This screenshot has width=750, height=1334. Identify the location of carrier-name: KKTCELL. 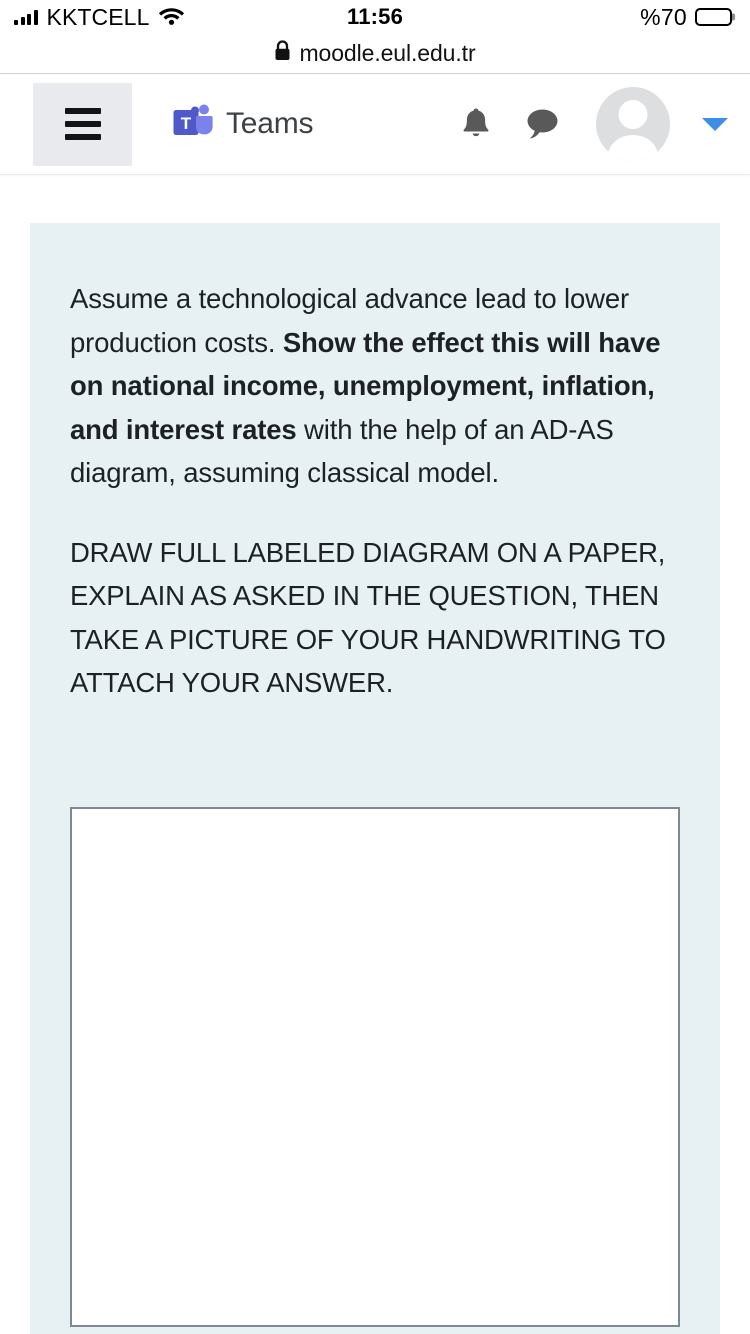
(98, 16).